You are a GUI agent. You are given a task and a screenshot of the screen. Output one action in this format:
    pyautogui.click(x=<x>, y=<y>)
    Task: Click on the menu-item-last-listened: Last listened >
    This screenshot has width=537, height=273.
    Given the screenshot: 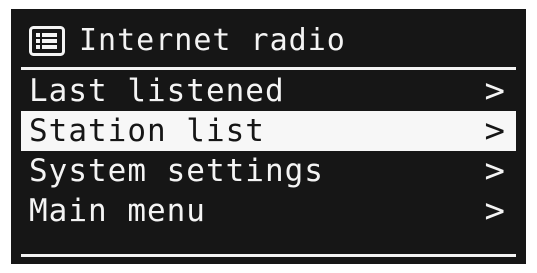 What is the action you would take?
    pyautogui.click(x=268, y=91)
    